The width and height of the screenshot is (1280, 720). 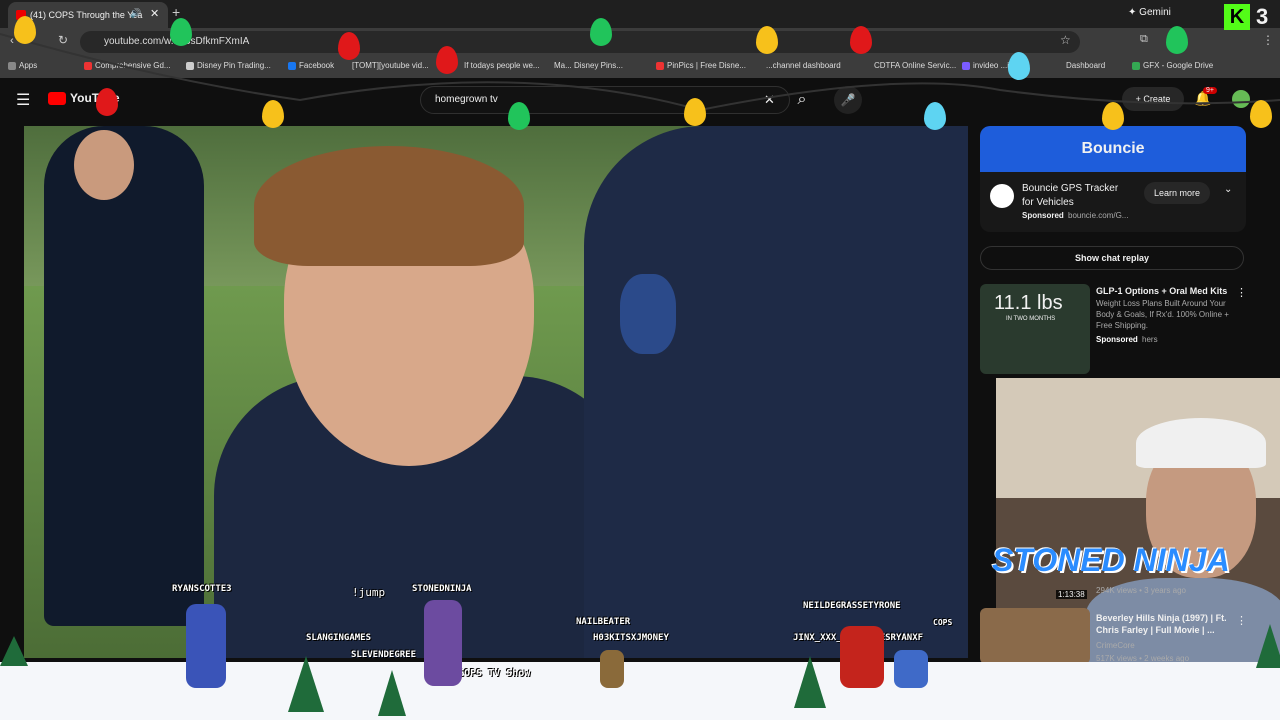 I want to click on chat-name: RYANSCOTTE3, so click(x=202, y=589).